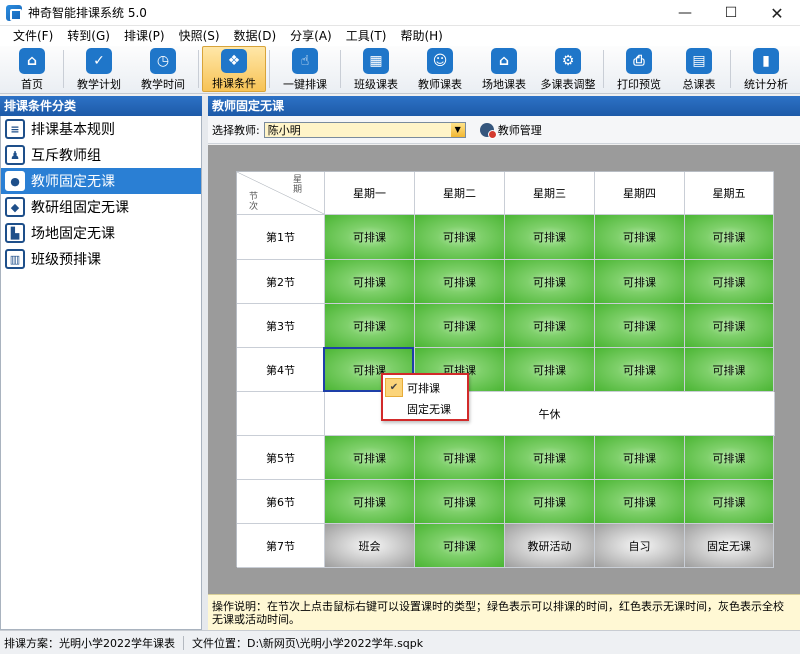  What do you see at coordinates (14, 12) in the screenshot?
I see `app-logo-icon` at bounding box center [14, 12].